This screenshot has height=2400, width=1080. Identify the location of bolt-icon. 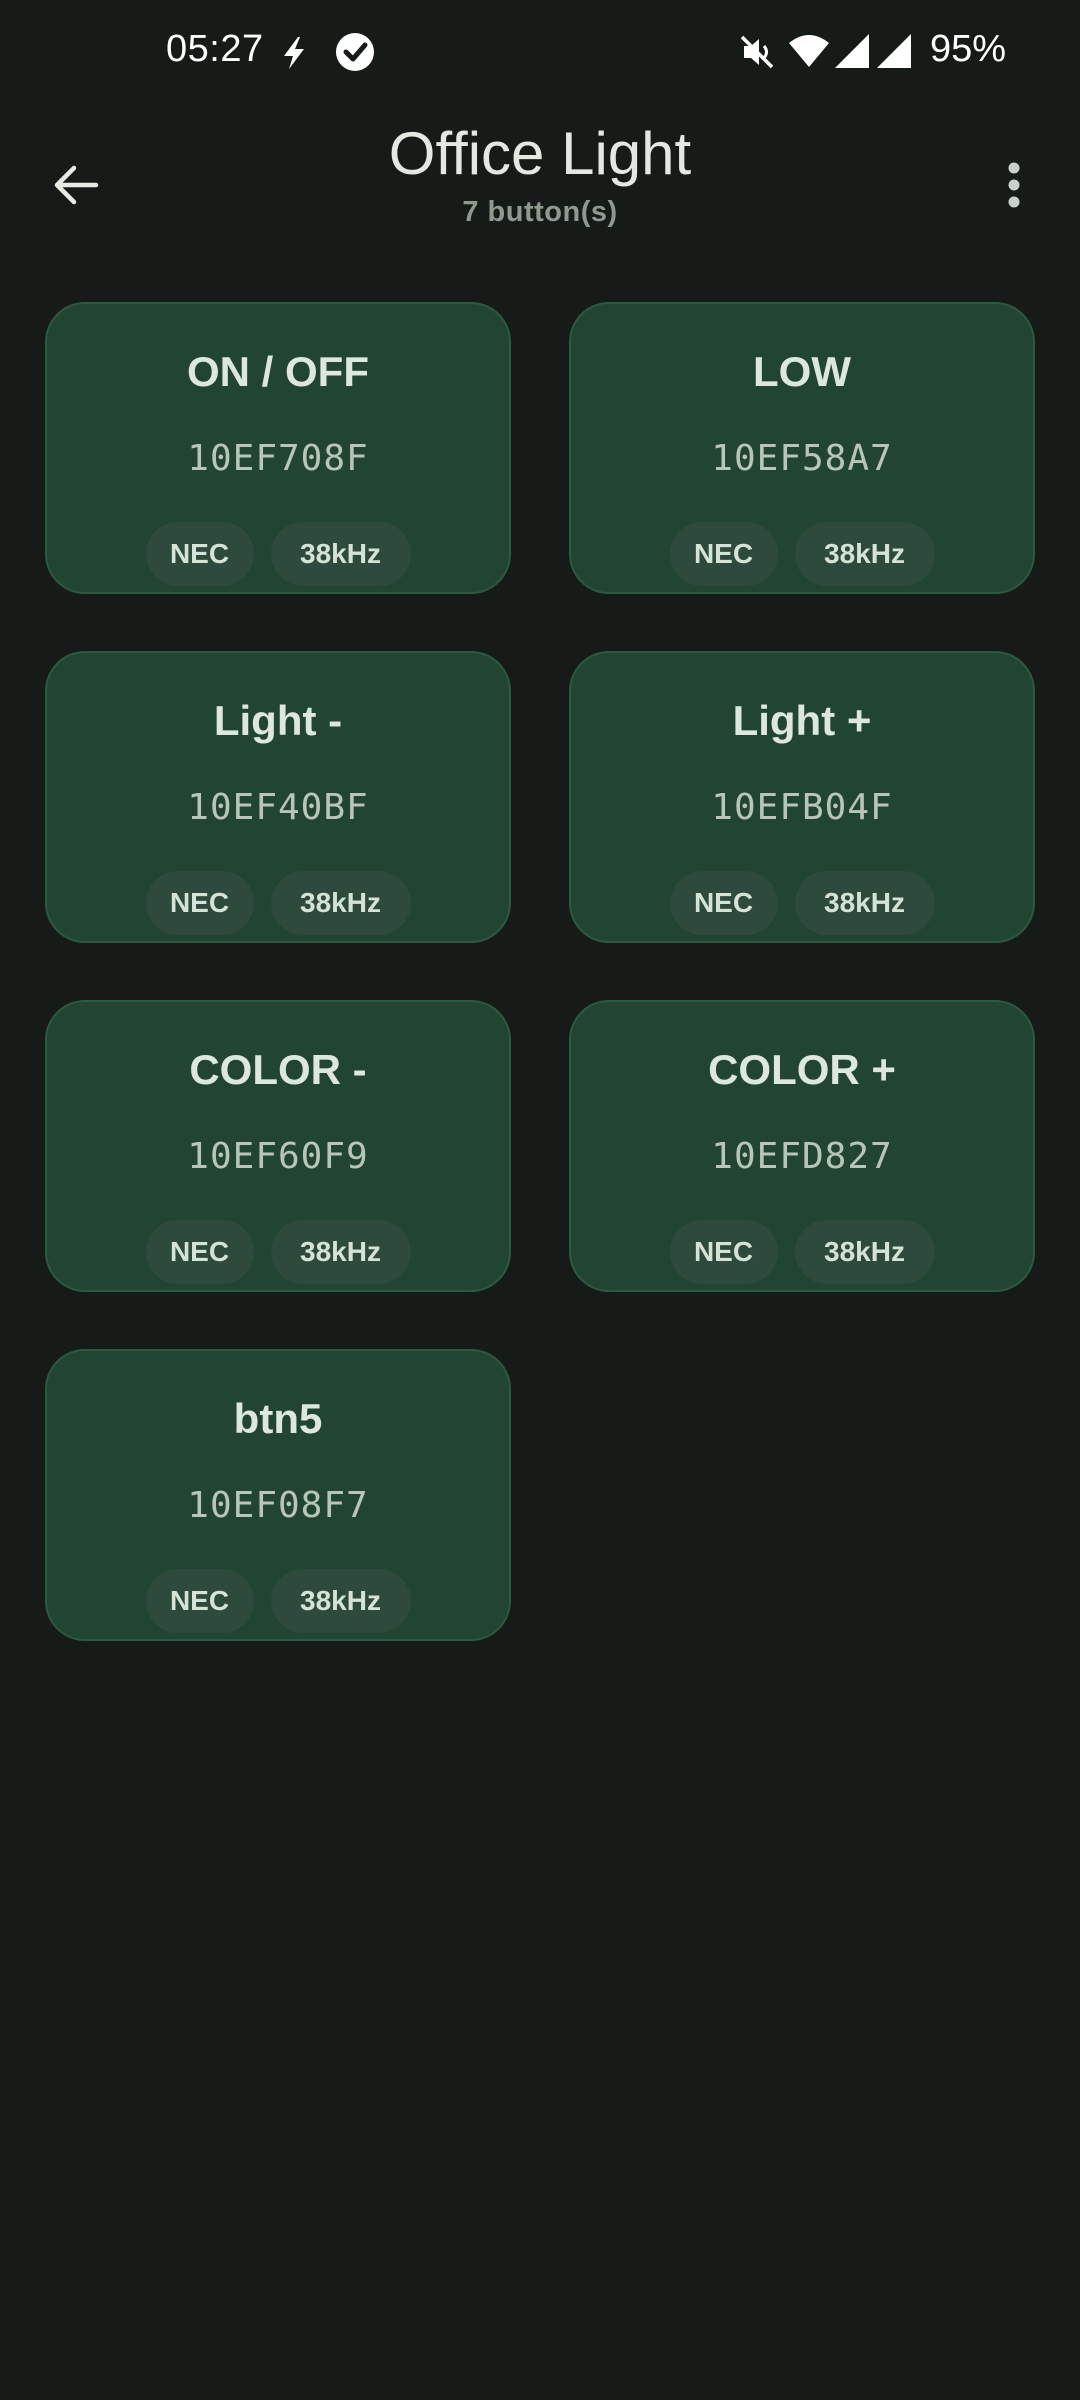
(294, 53).